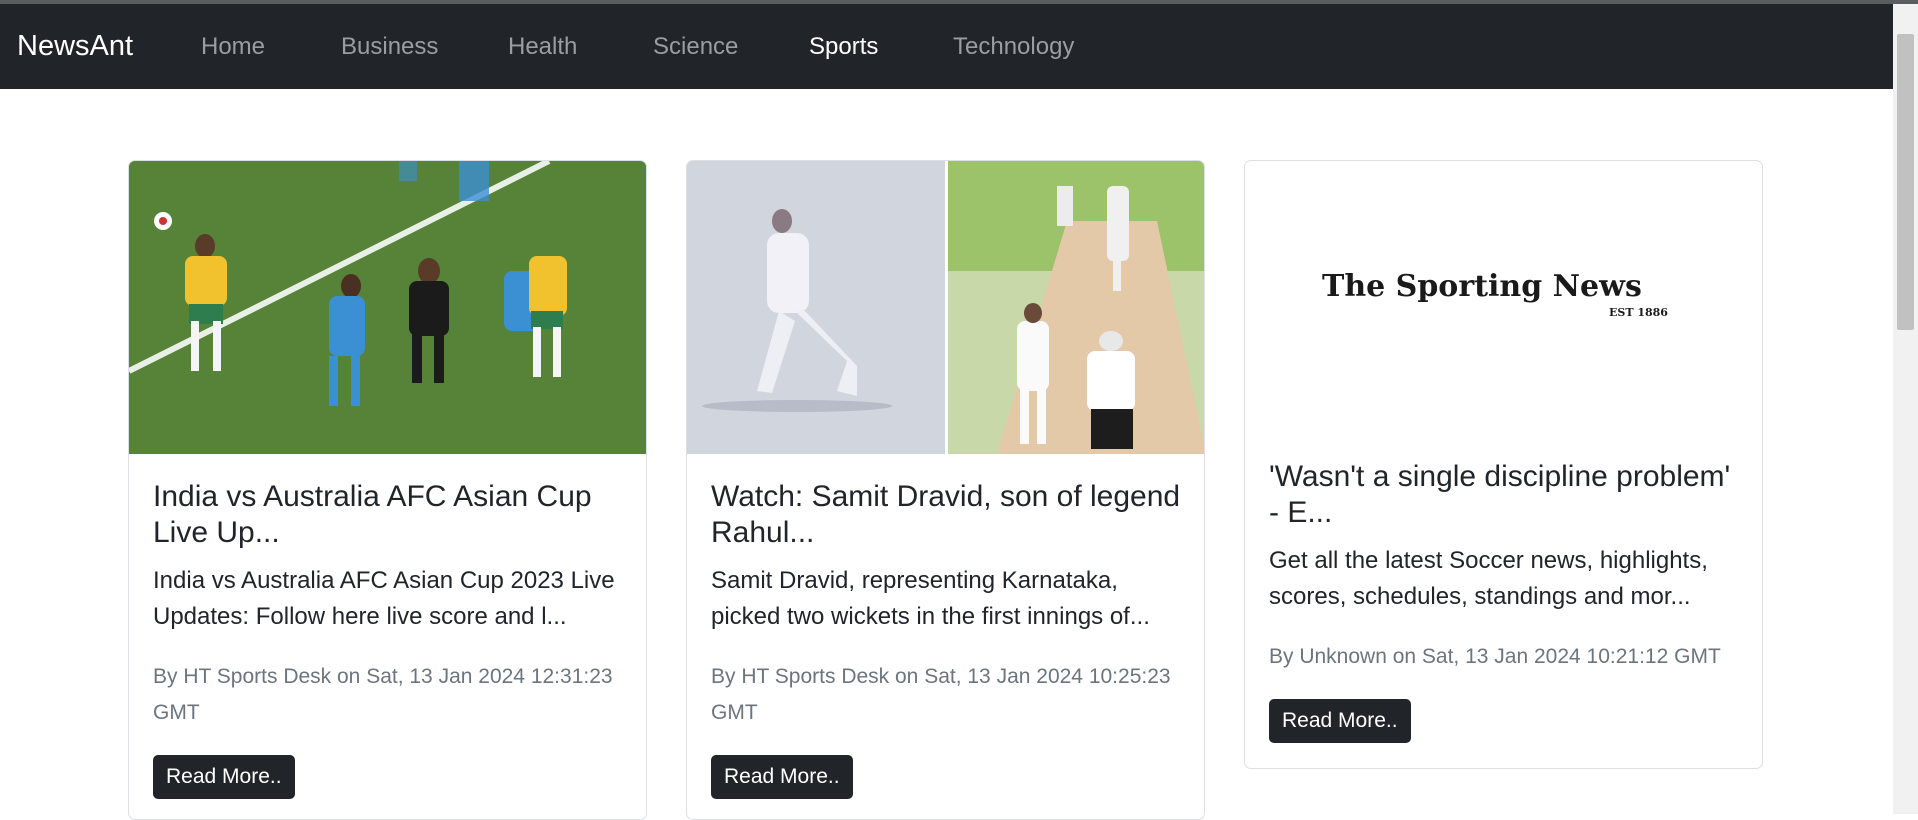 The height and width of the screenshot is (820, 1918). I want to click on nav-link-home: Home, so click(233, 46).